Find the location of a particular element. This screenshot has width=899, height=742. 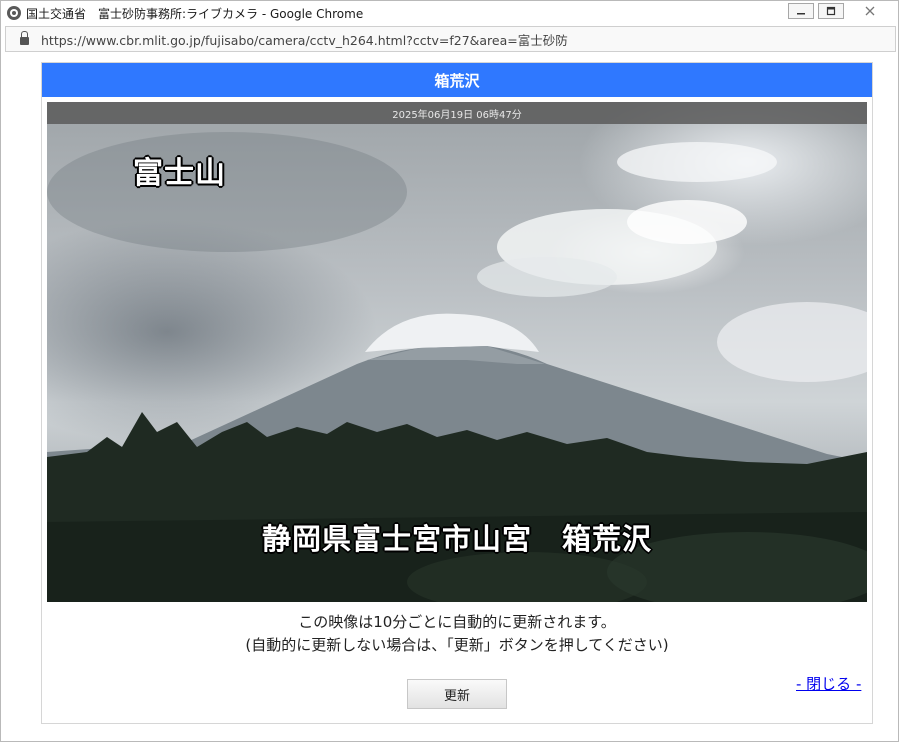

close-window-button is located at coordinates (870, 11).